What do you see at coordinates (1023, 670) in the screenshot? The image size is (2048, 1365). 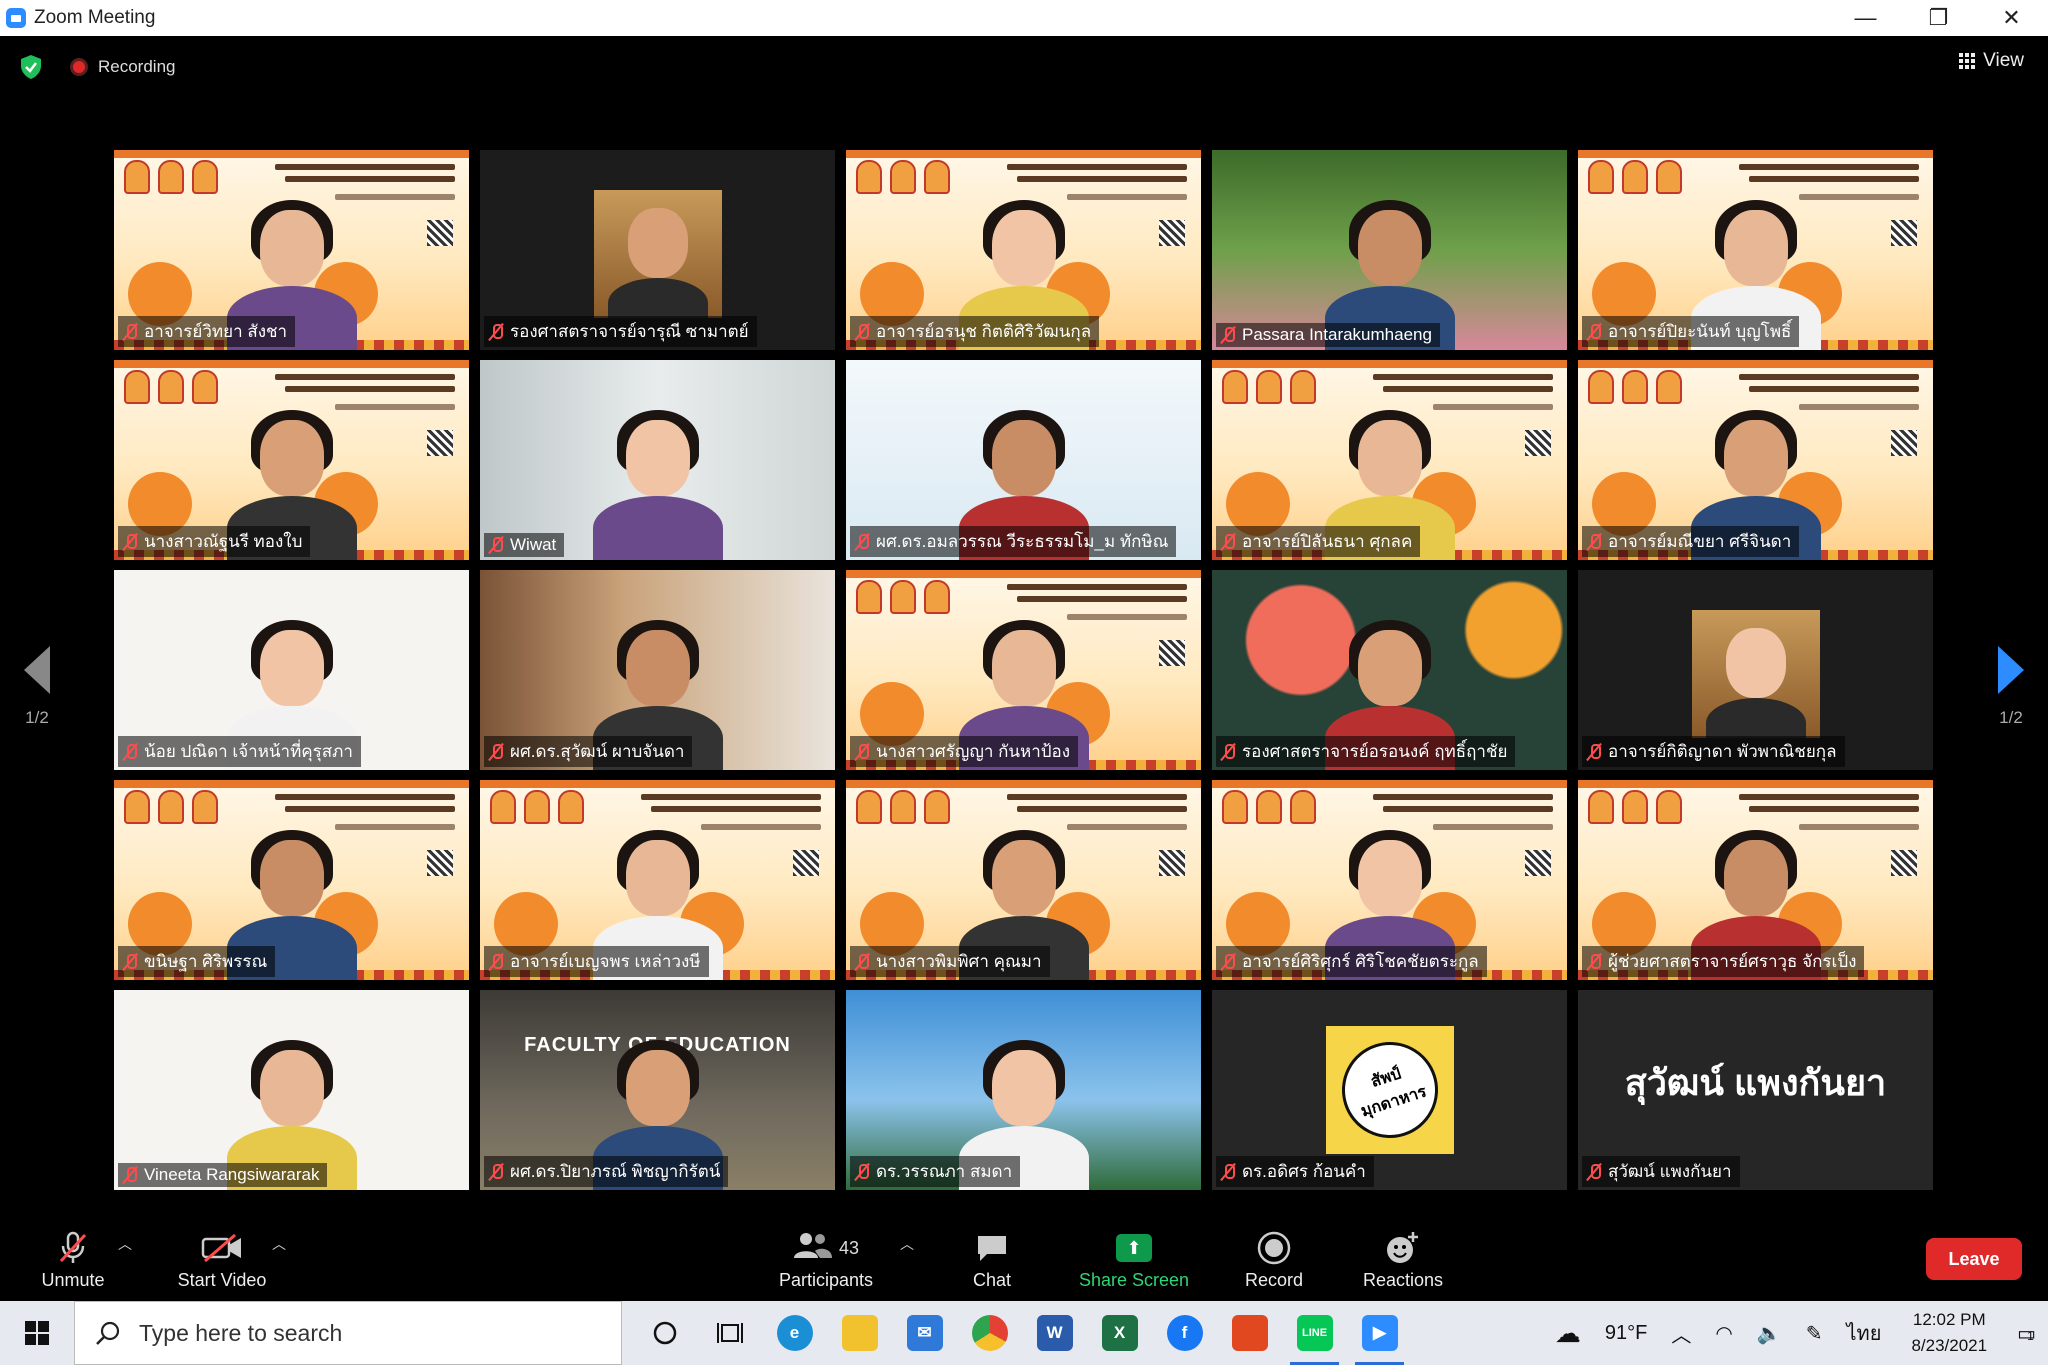 I see `participant-video-tile: นางสาวศรัญญา กันหาป้อง` at bounding box center [1023, 670].